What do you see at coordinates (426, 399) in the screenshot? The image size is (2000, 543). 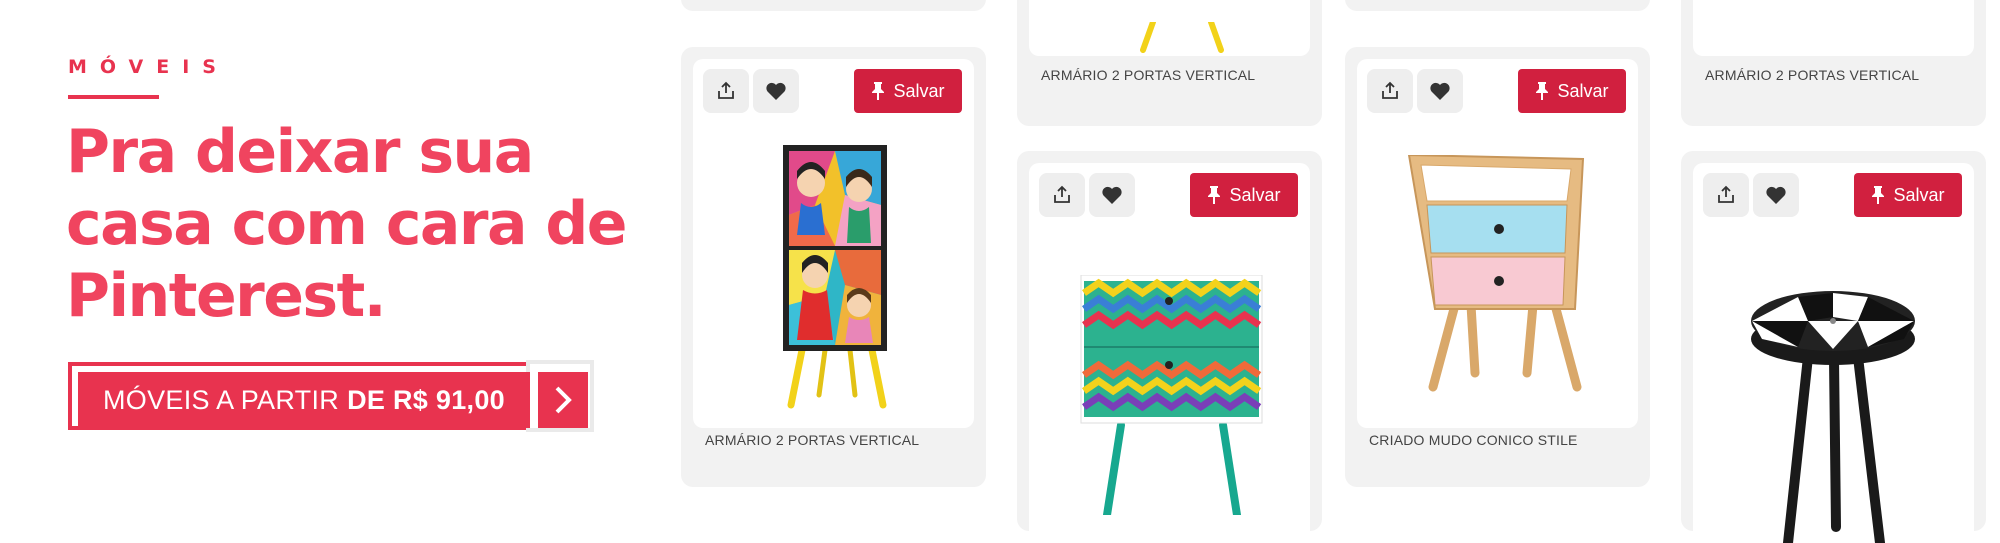 I see `cta-price: DE R$ 91,00` at bounding box center [426, 399].